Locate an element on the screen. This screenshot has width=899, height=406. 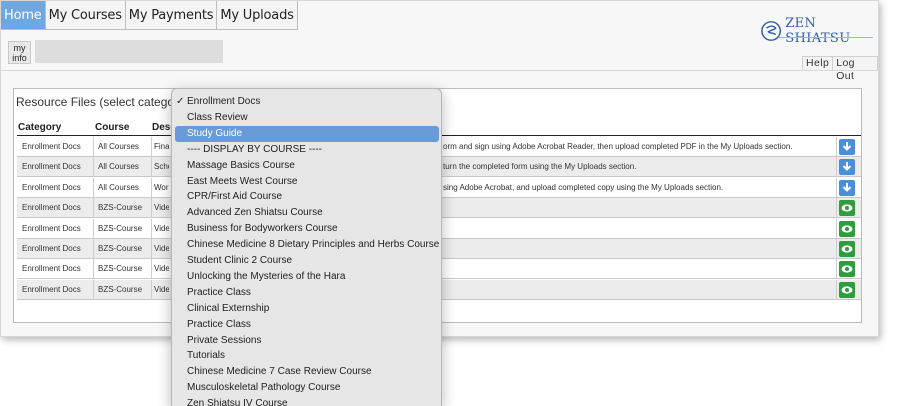
nav-tab-my-courses: My Courses is located at coordinates (85, 15).